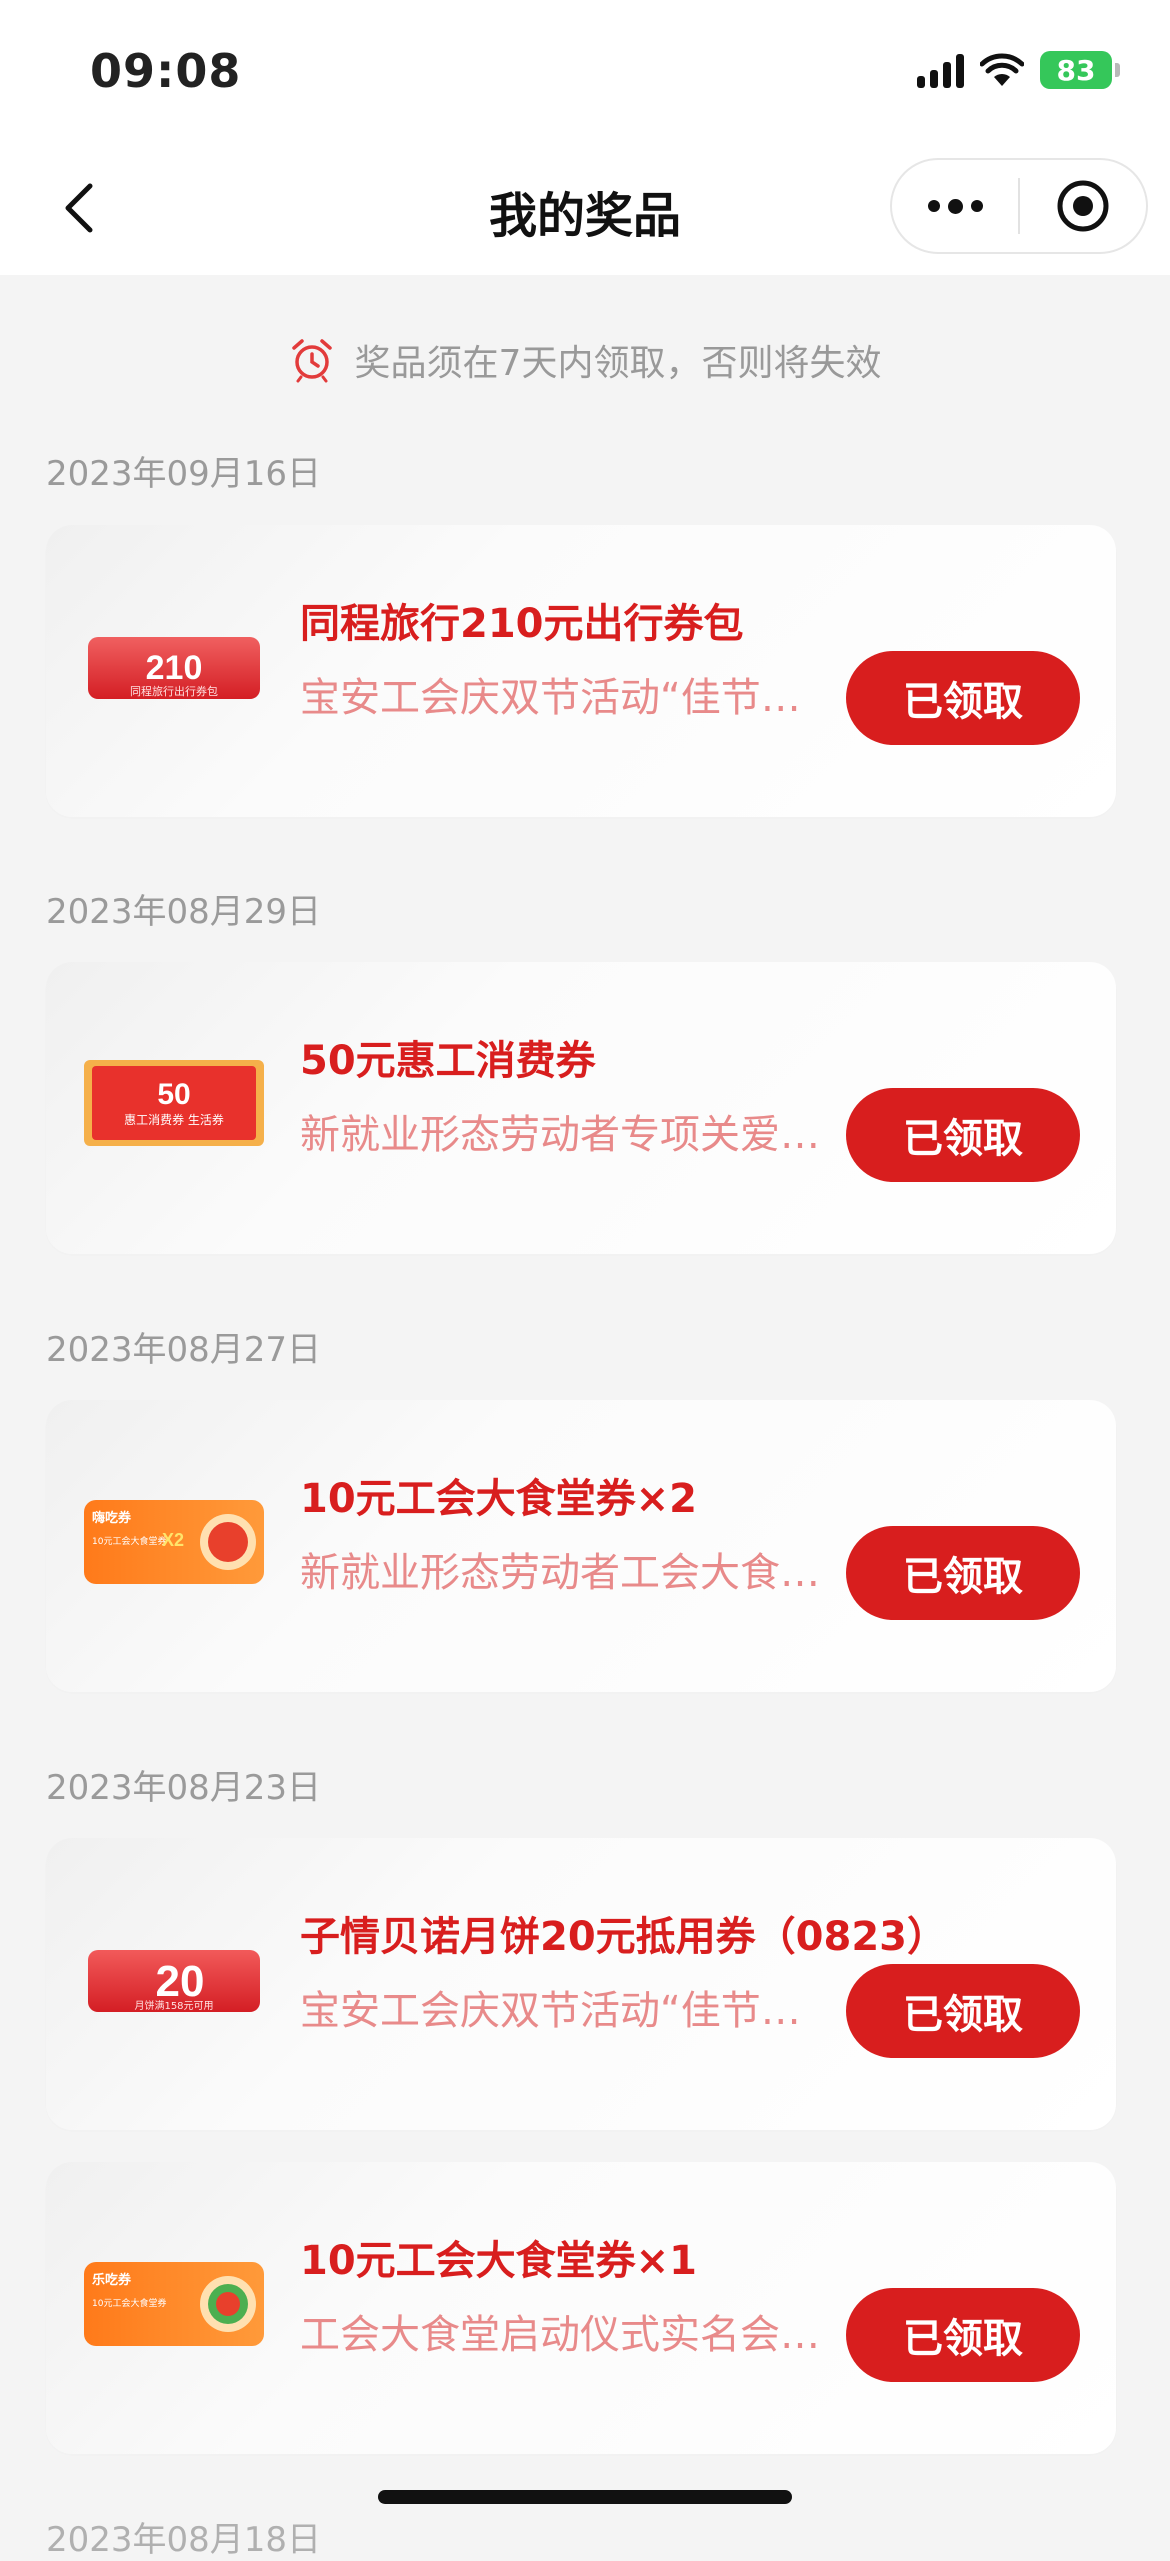  I want to click on target-circle-icon, so click(1083, 206).